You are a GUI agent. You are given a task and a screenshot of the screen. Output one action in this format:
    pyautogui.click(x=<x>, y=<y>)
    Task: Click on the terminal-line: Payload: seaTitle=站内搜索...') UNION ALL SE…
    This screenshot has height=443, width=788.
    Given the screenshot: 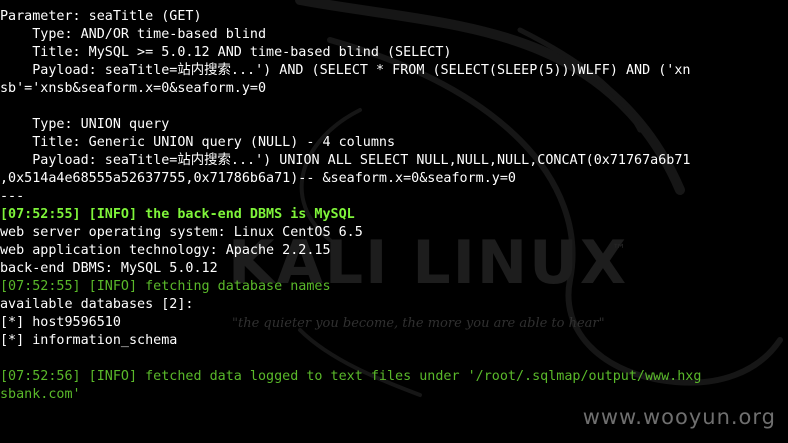 What is the action you would take?
    pyautogui.click(x=345, y=160)
    